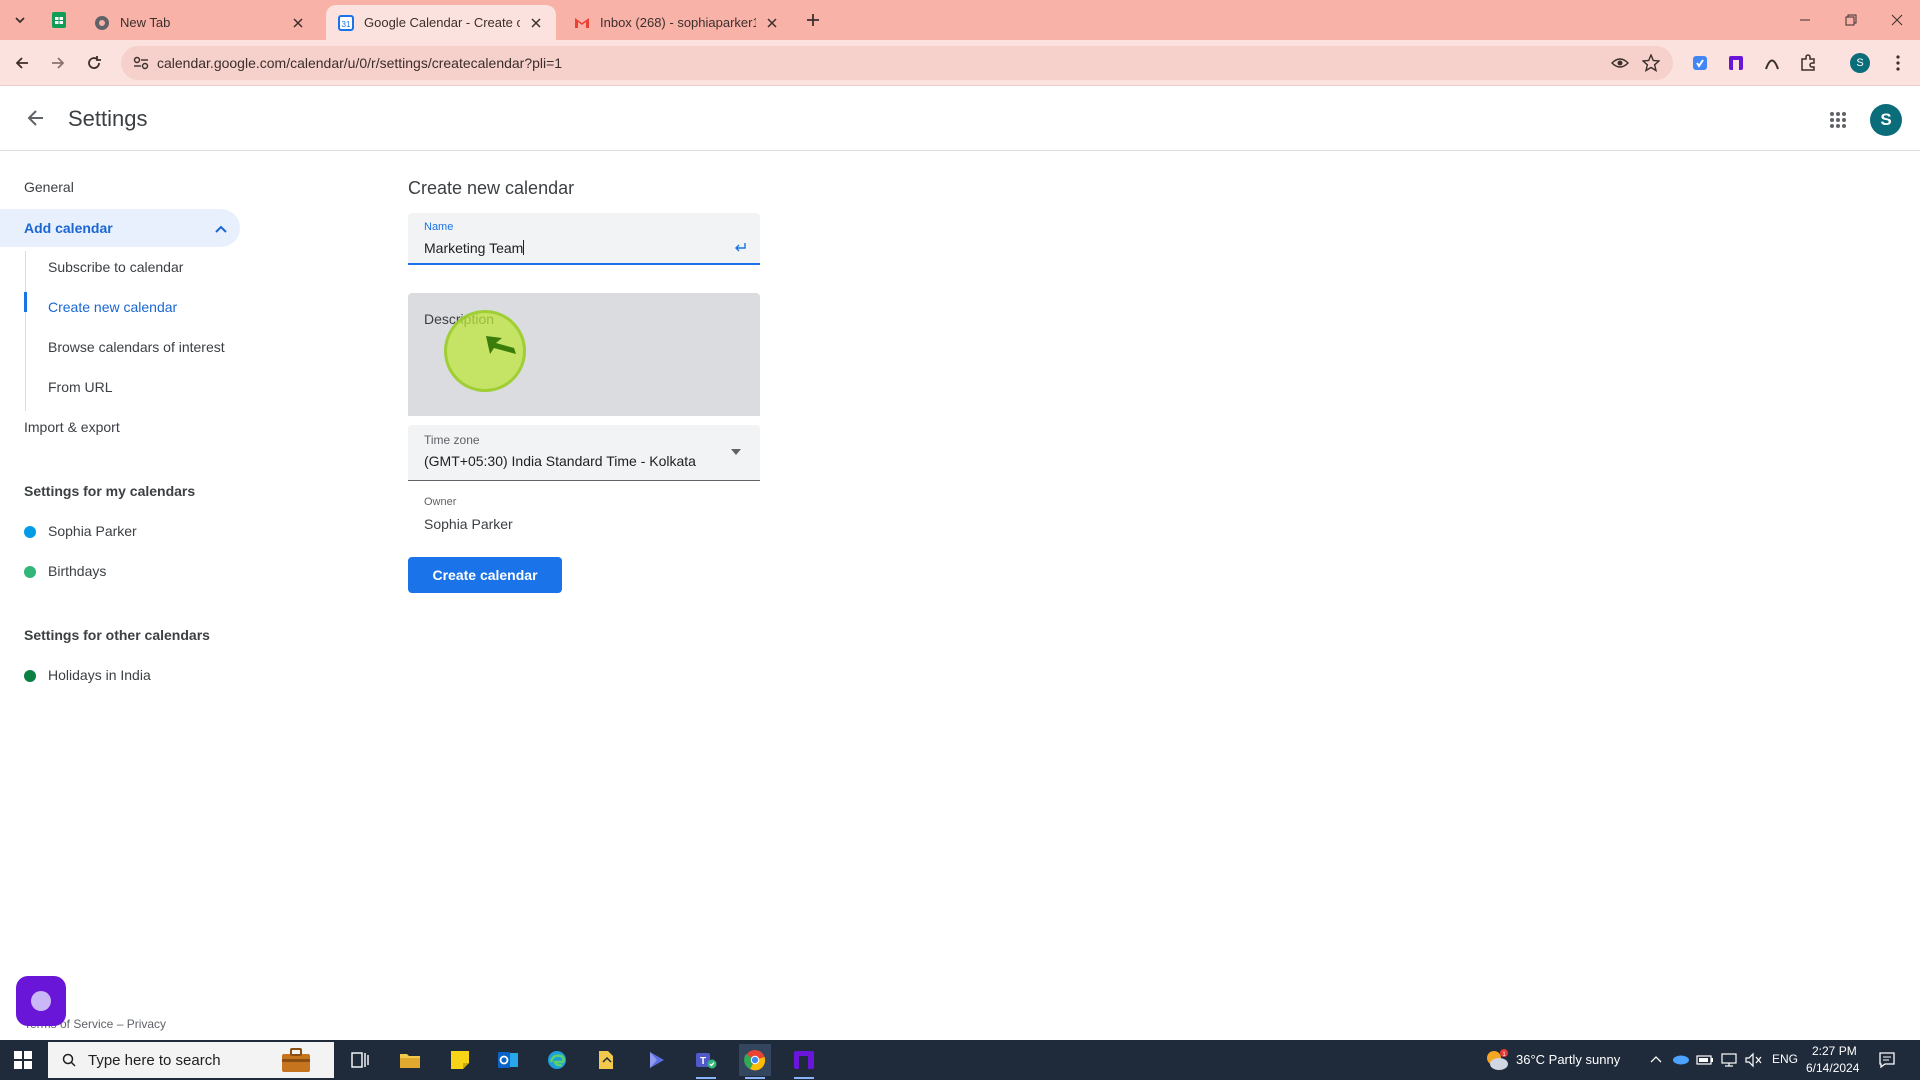 Image resolution: width=1920 pixels, height=1080 pixels. I want to click on extension-purple-icon, so click(1736, 63).